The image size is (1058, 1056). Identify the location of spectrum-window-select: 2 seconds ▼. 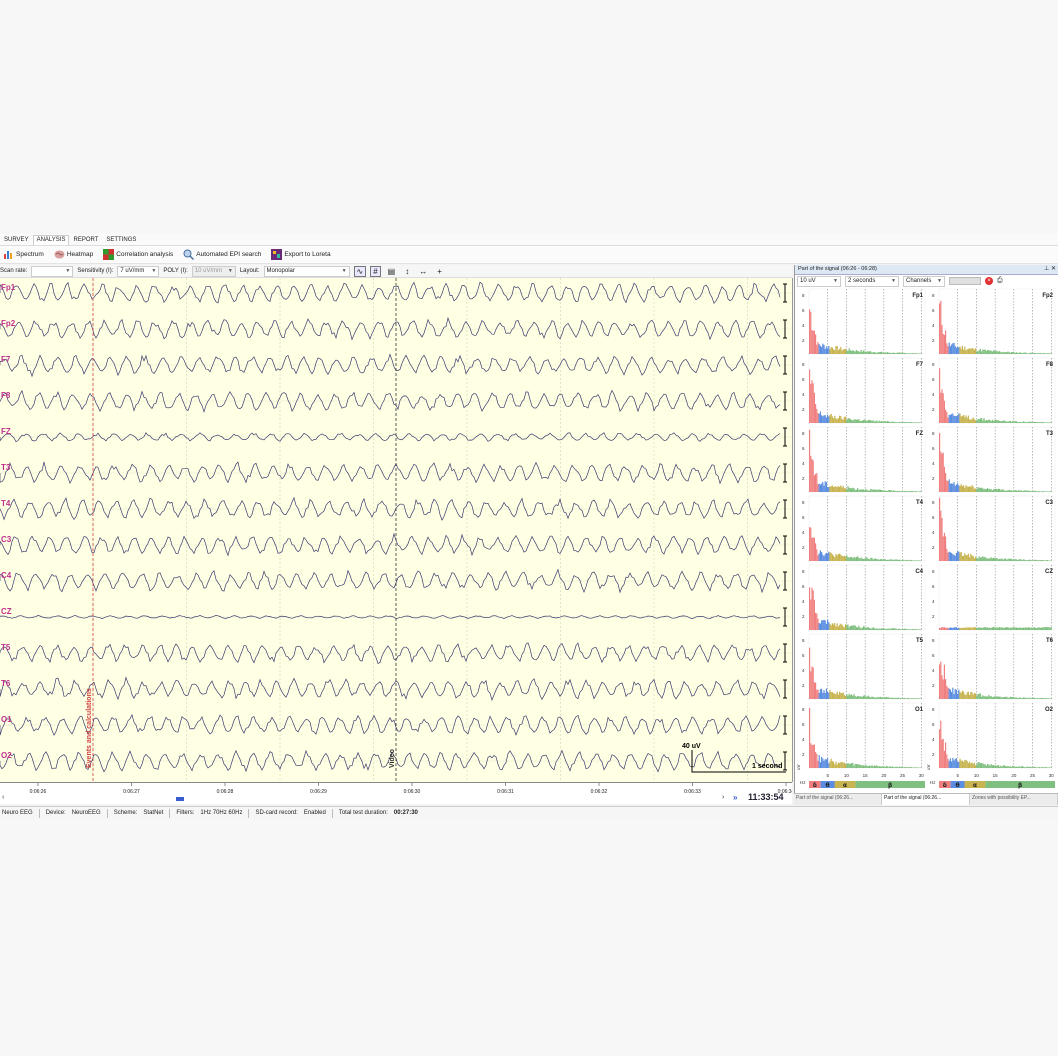
(872, 281).